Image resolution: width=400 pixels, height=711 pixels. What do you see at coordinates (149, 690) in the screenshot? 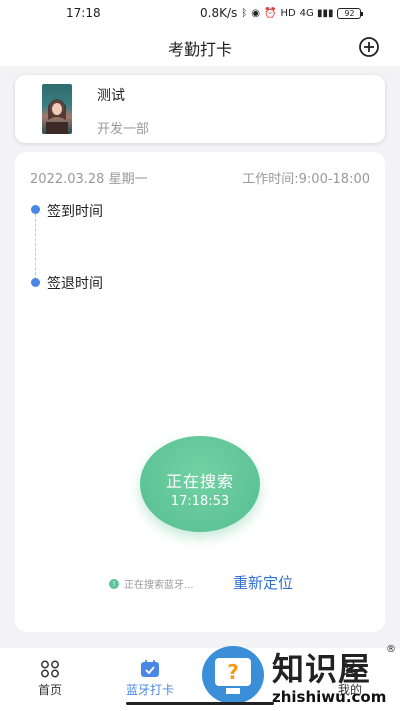
I see `tab-bluetooth-checkin-label: 蓝牙打卡` at bounding box center [149, 690].